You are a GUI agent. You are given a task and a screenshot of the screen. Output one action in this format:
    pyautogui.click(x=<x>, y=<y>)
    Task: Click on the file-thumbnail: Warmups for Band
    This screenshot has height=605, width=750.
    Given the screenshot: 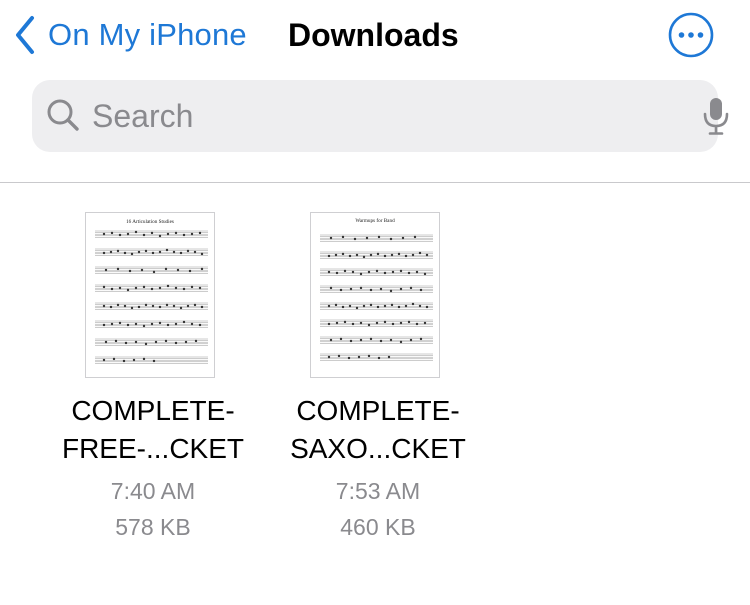 What is the action you would take?
    pyautogui.click(x=375, y=295)
    